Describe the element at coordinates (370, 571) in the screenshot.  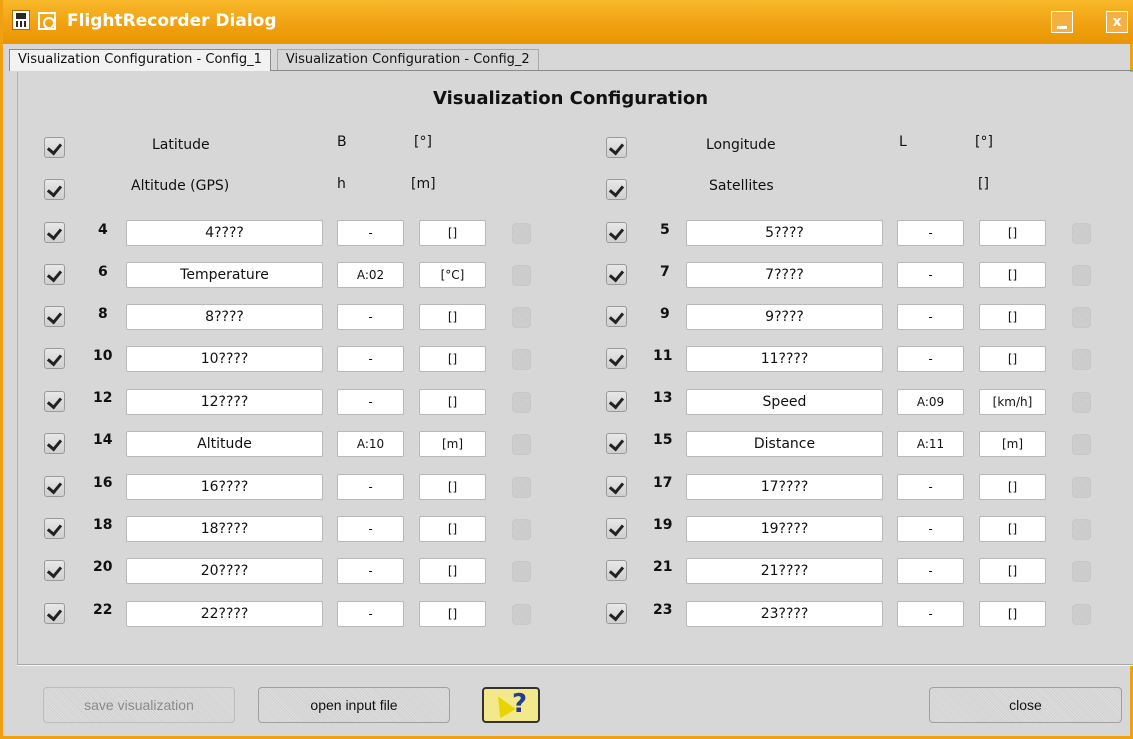
I see `channel-20-source-field: -` at that location.